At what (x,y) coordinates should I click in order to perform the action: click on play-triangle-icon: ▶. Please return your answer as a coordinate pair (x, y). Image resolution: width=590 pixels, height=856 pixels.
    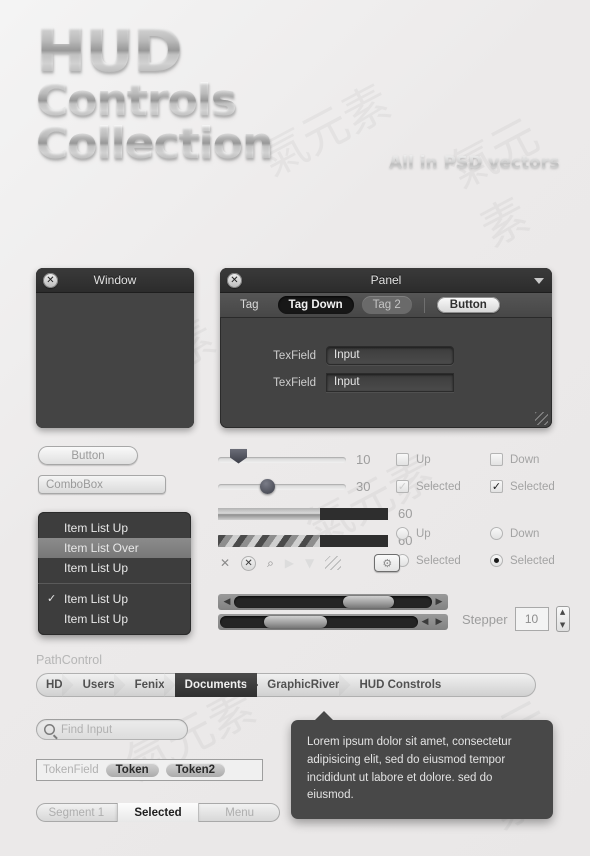
    Looking at the image, I should click on (289, 563).